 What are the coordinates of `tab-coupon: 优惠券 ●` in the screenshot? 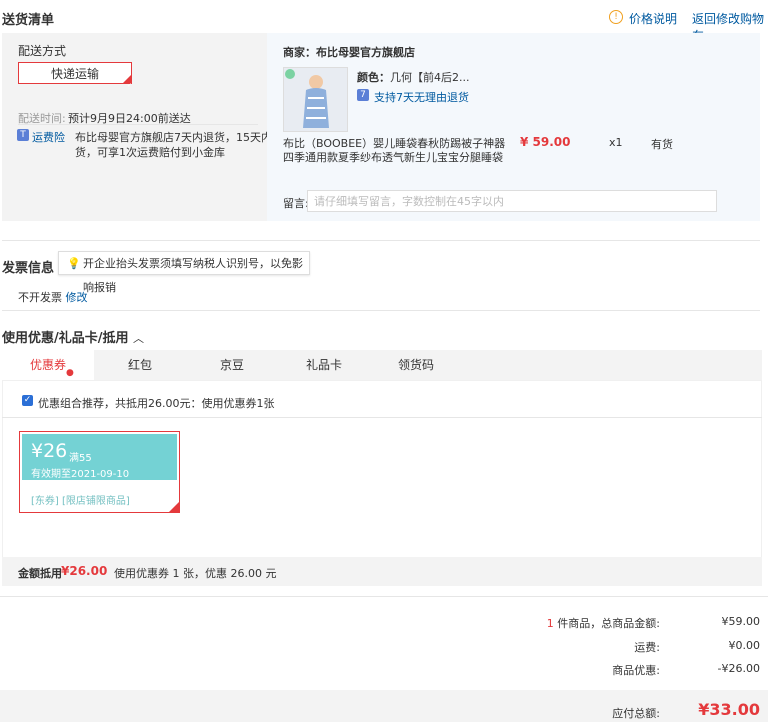 It's located at (48, 365).